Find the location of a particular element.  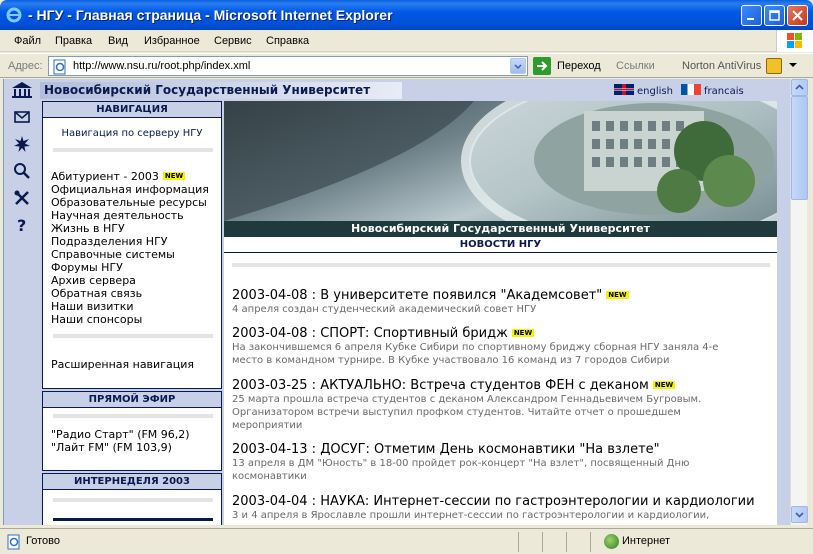

help-icon: ? is located at coordinates (22, 225).